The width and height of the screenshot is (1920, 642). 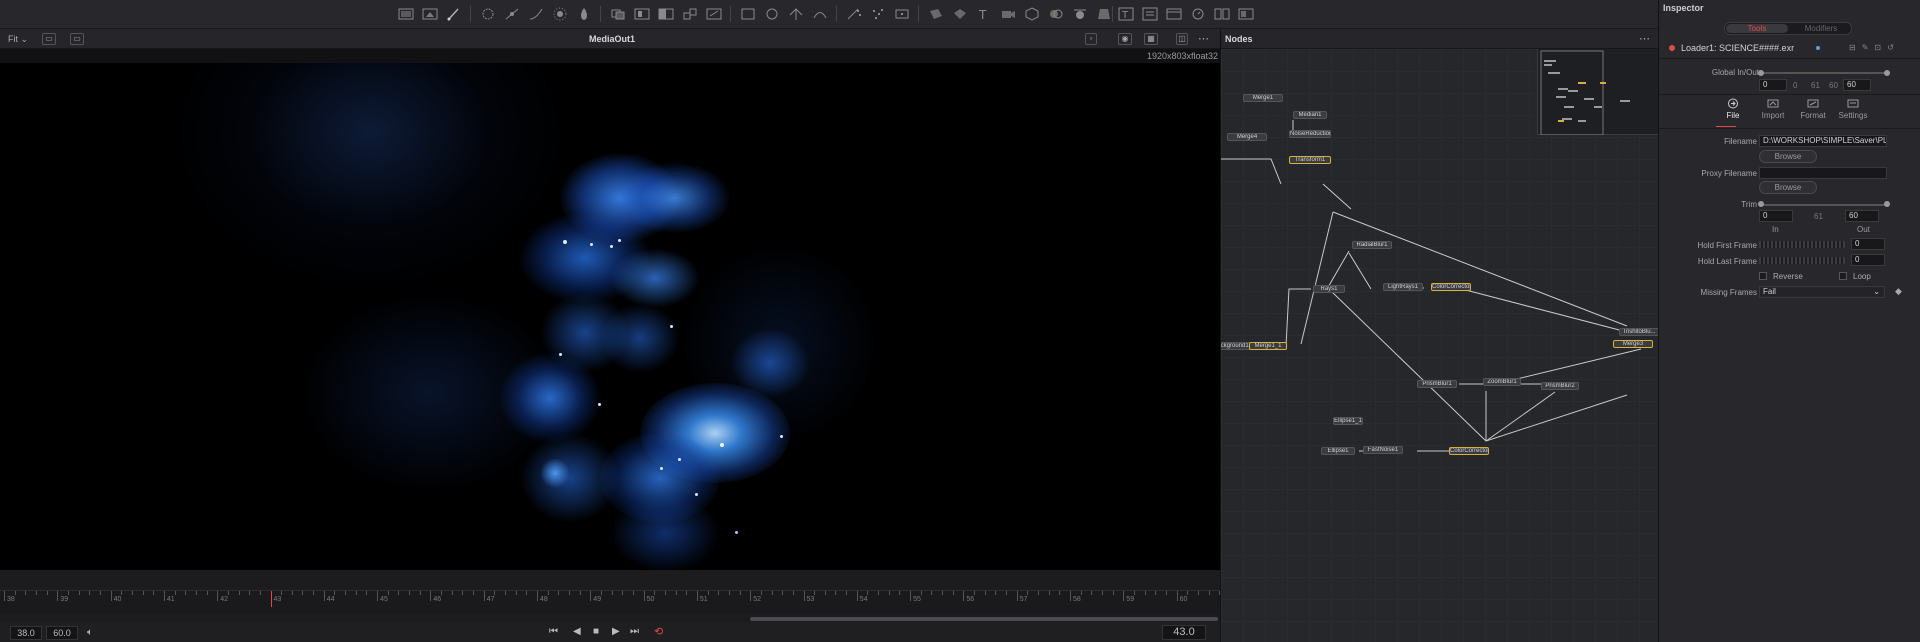 I want to click on node-navigator, so click(x=1597, y=92).